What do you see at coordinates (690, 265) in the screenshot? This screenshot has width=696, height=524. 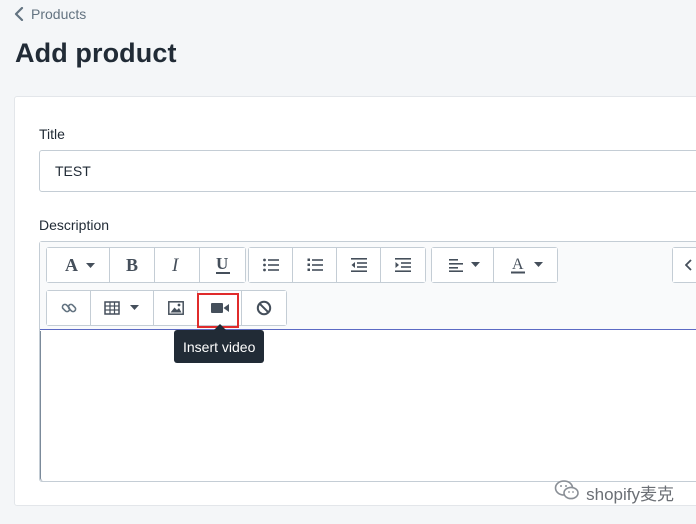 I see `code-icon` at bounding box center [690, 265].